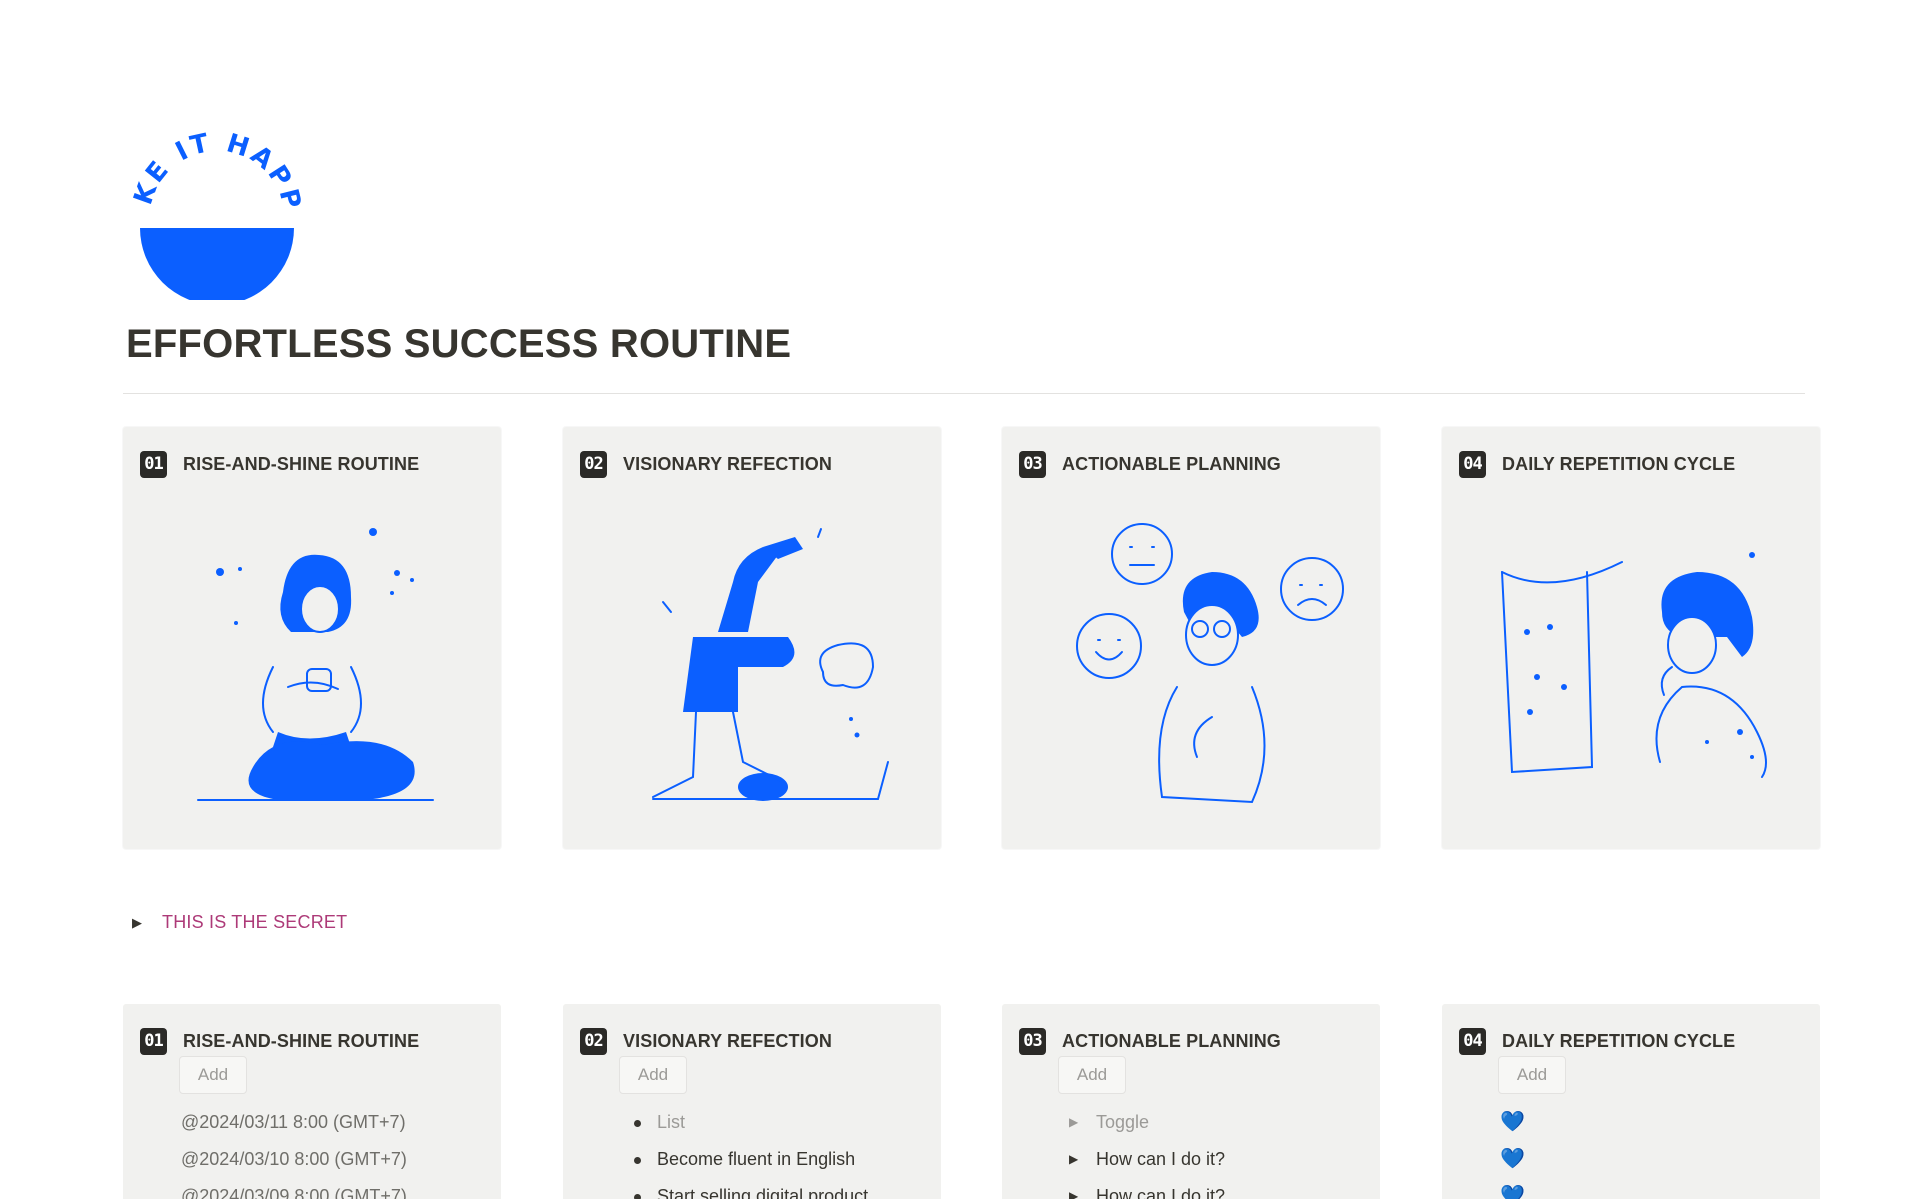 The image size is (1920, 1199). What do you see at coordinates (752, 1159) in the screenshot?
I see `list-item: Become fluent in English` at bounding box center [752, 1159].